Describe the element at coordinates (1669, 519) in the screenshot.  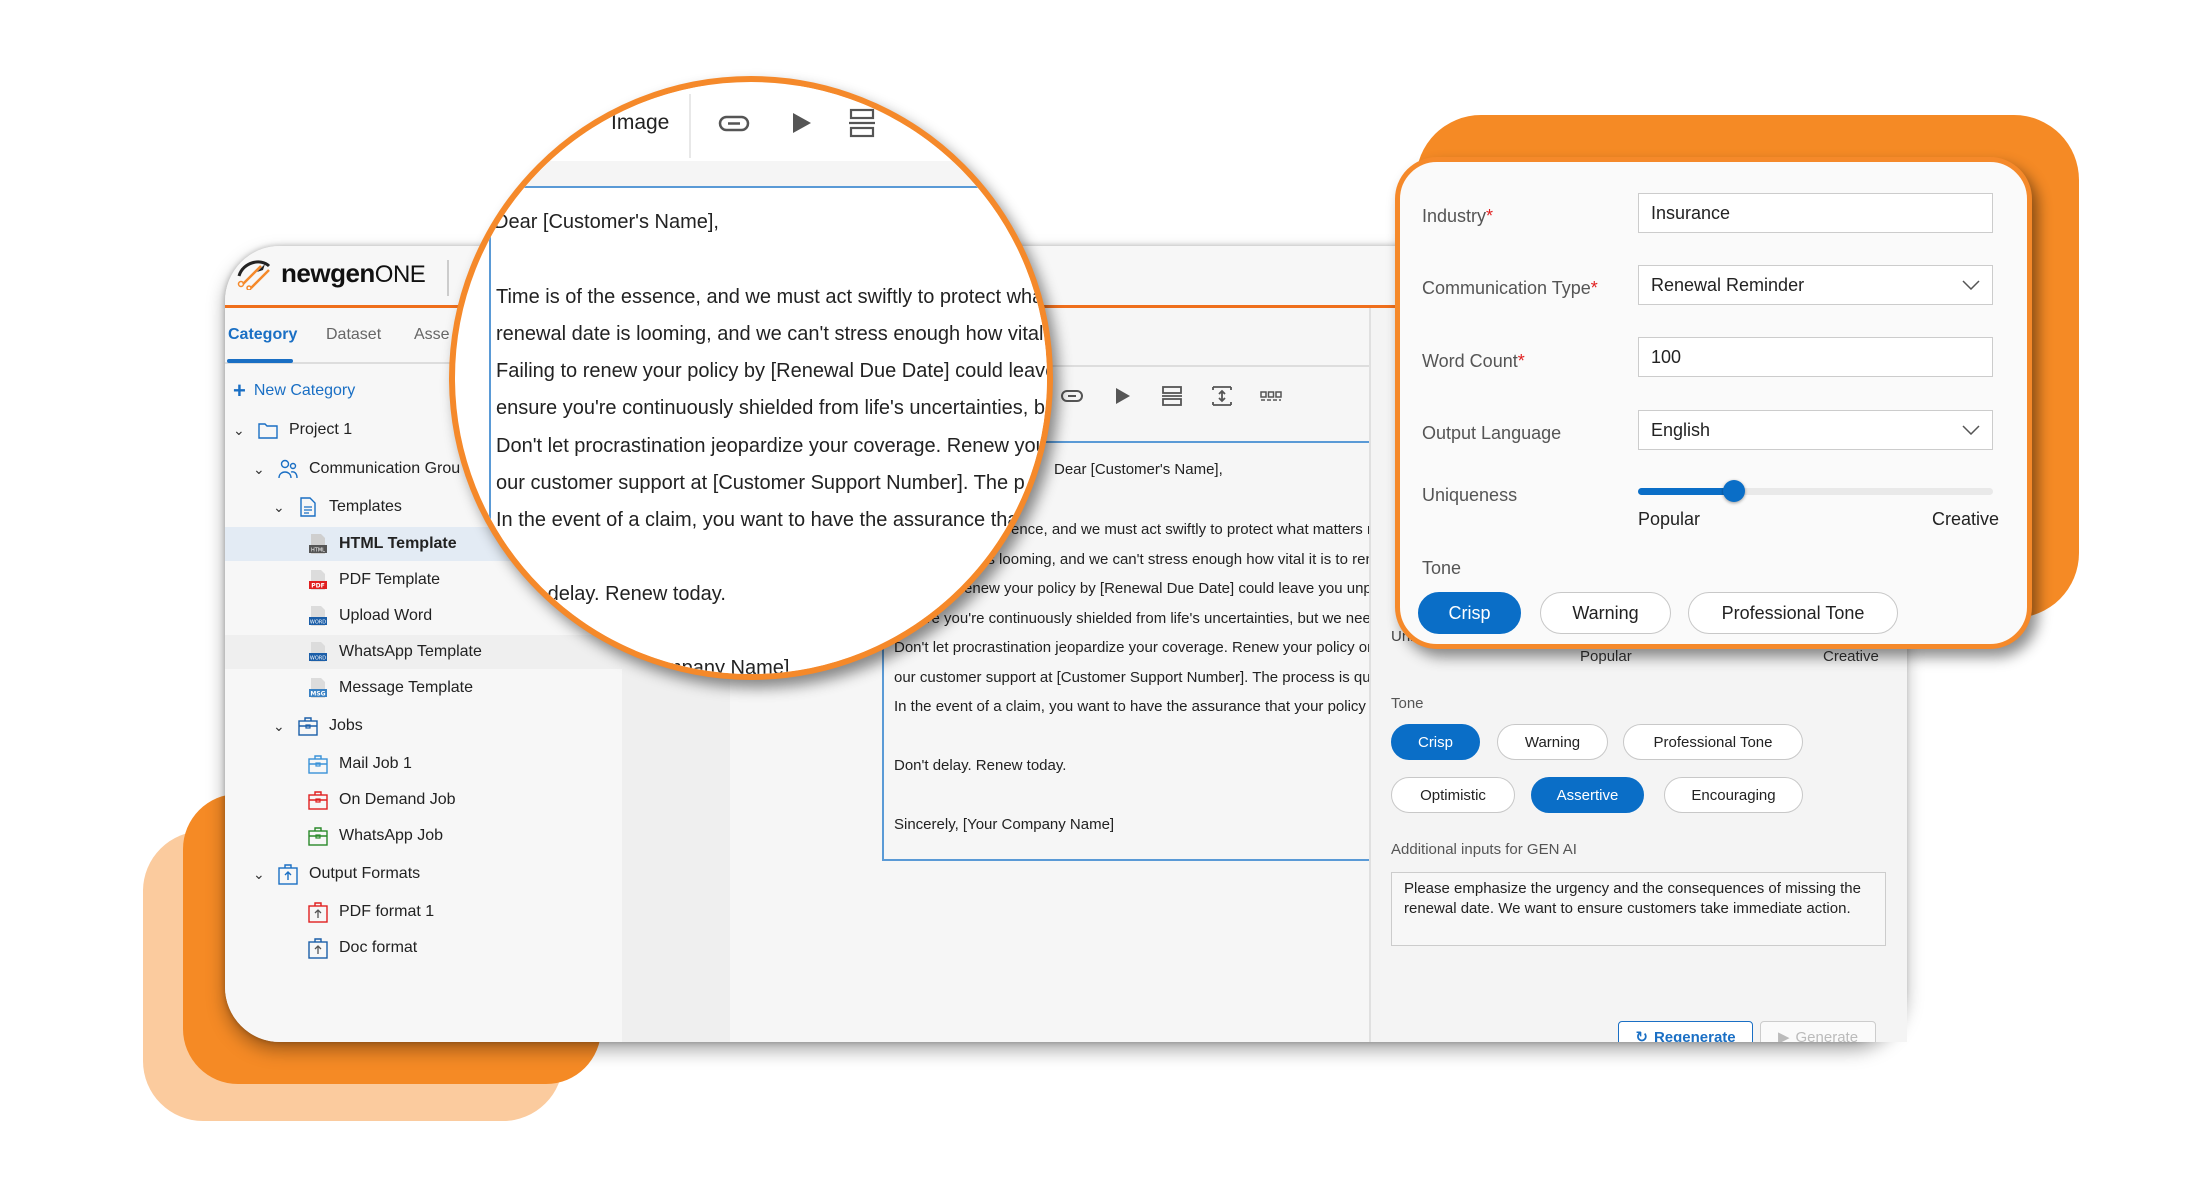
I see `slider-min-label: Popular` at that location.